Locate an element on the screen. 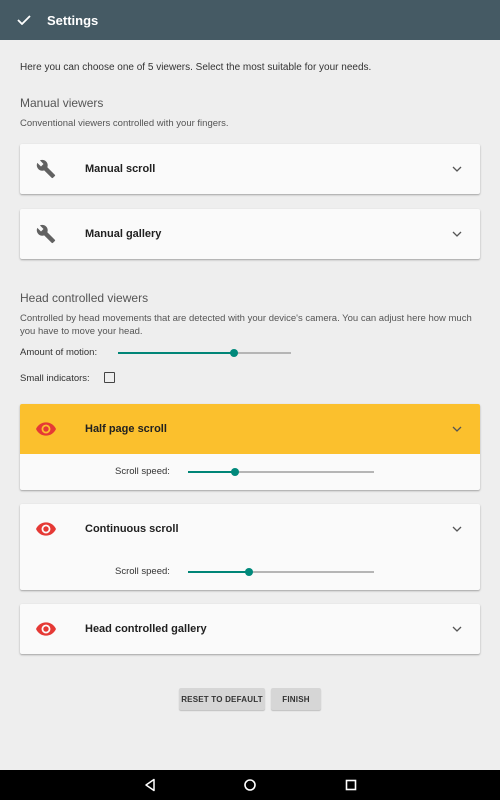  viewer-label: Head controlled gallery is located at coordinates (146, 629).